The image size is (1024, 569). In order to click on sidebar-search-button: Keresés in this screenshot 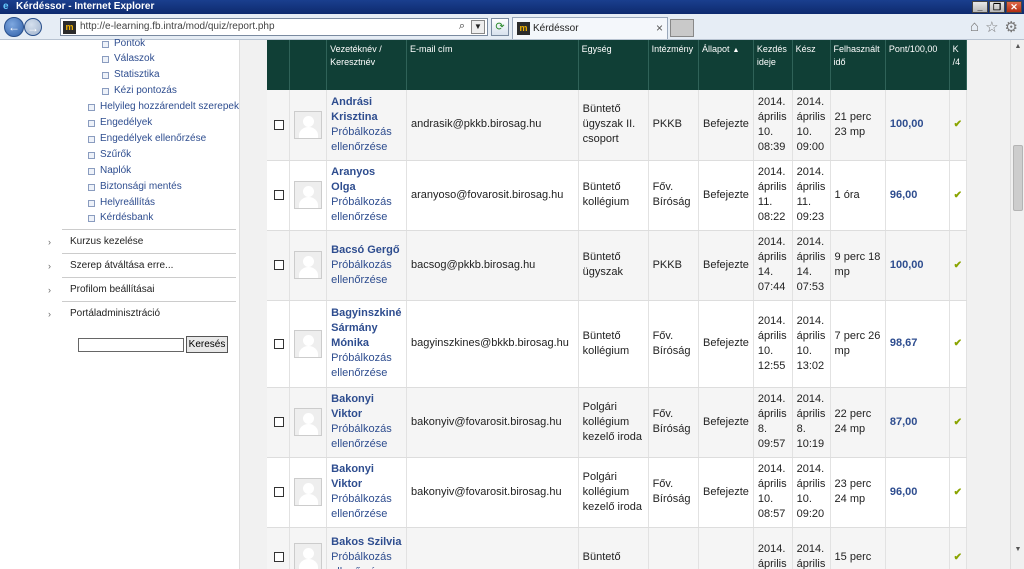, I will do `click(207, 344)`.